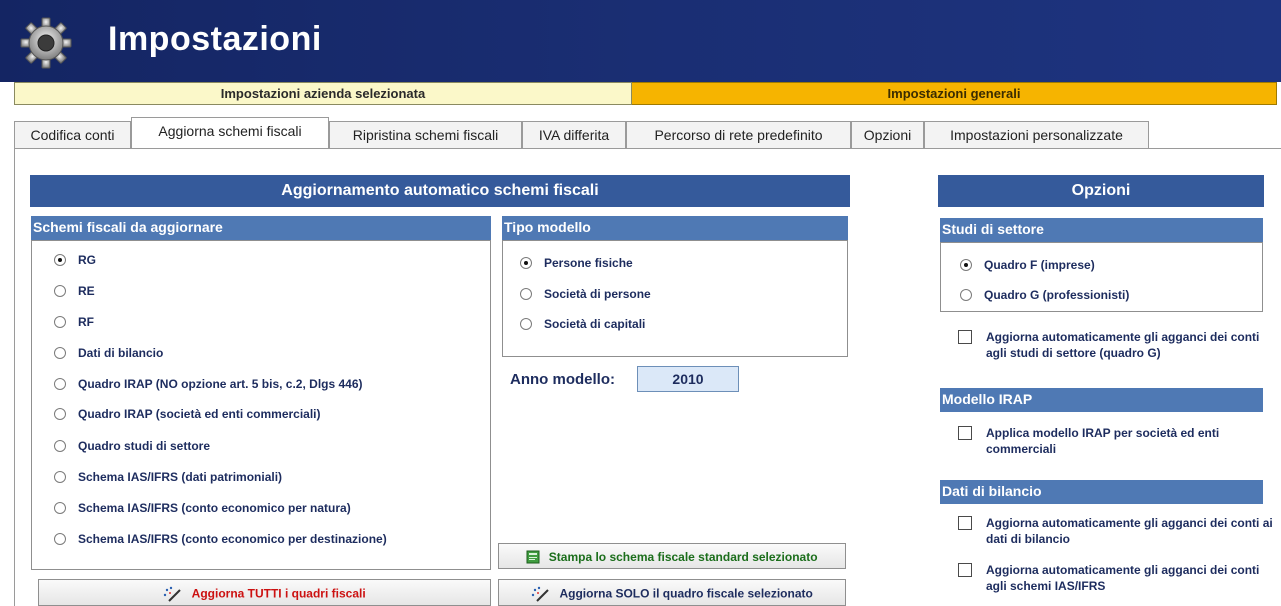  What do you see at coordinates (595, 324) in the screenshot?
I see `radio-label: Società di capitali` at bounding box center [595, 324].